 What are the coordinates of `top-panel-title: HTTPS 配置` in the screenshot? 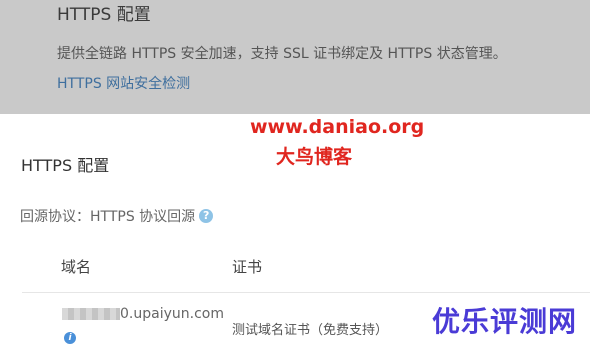 It's located at (104, 15).